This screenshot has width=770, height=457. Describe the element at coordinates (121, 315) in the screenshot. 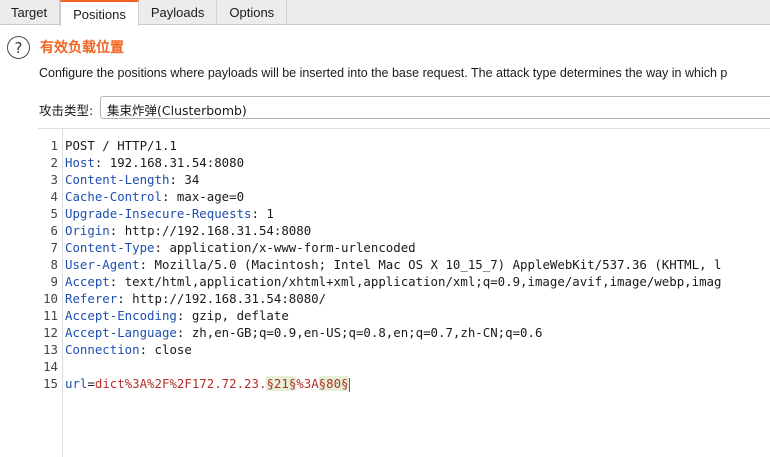

I see `header-name: Accept-Encoding` at that location.